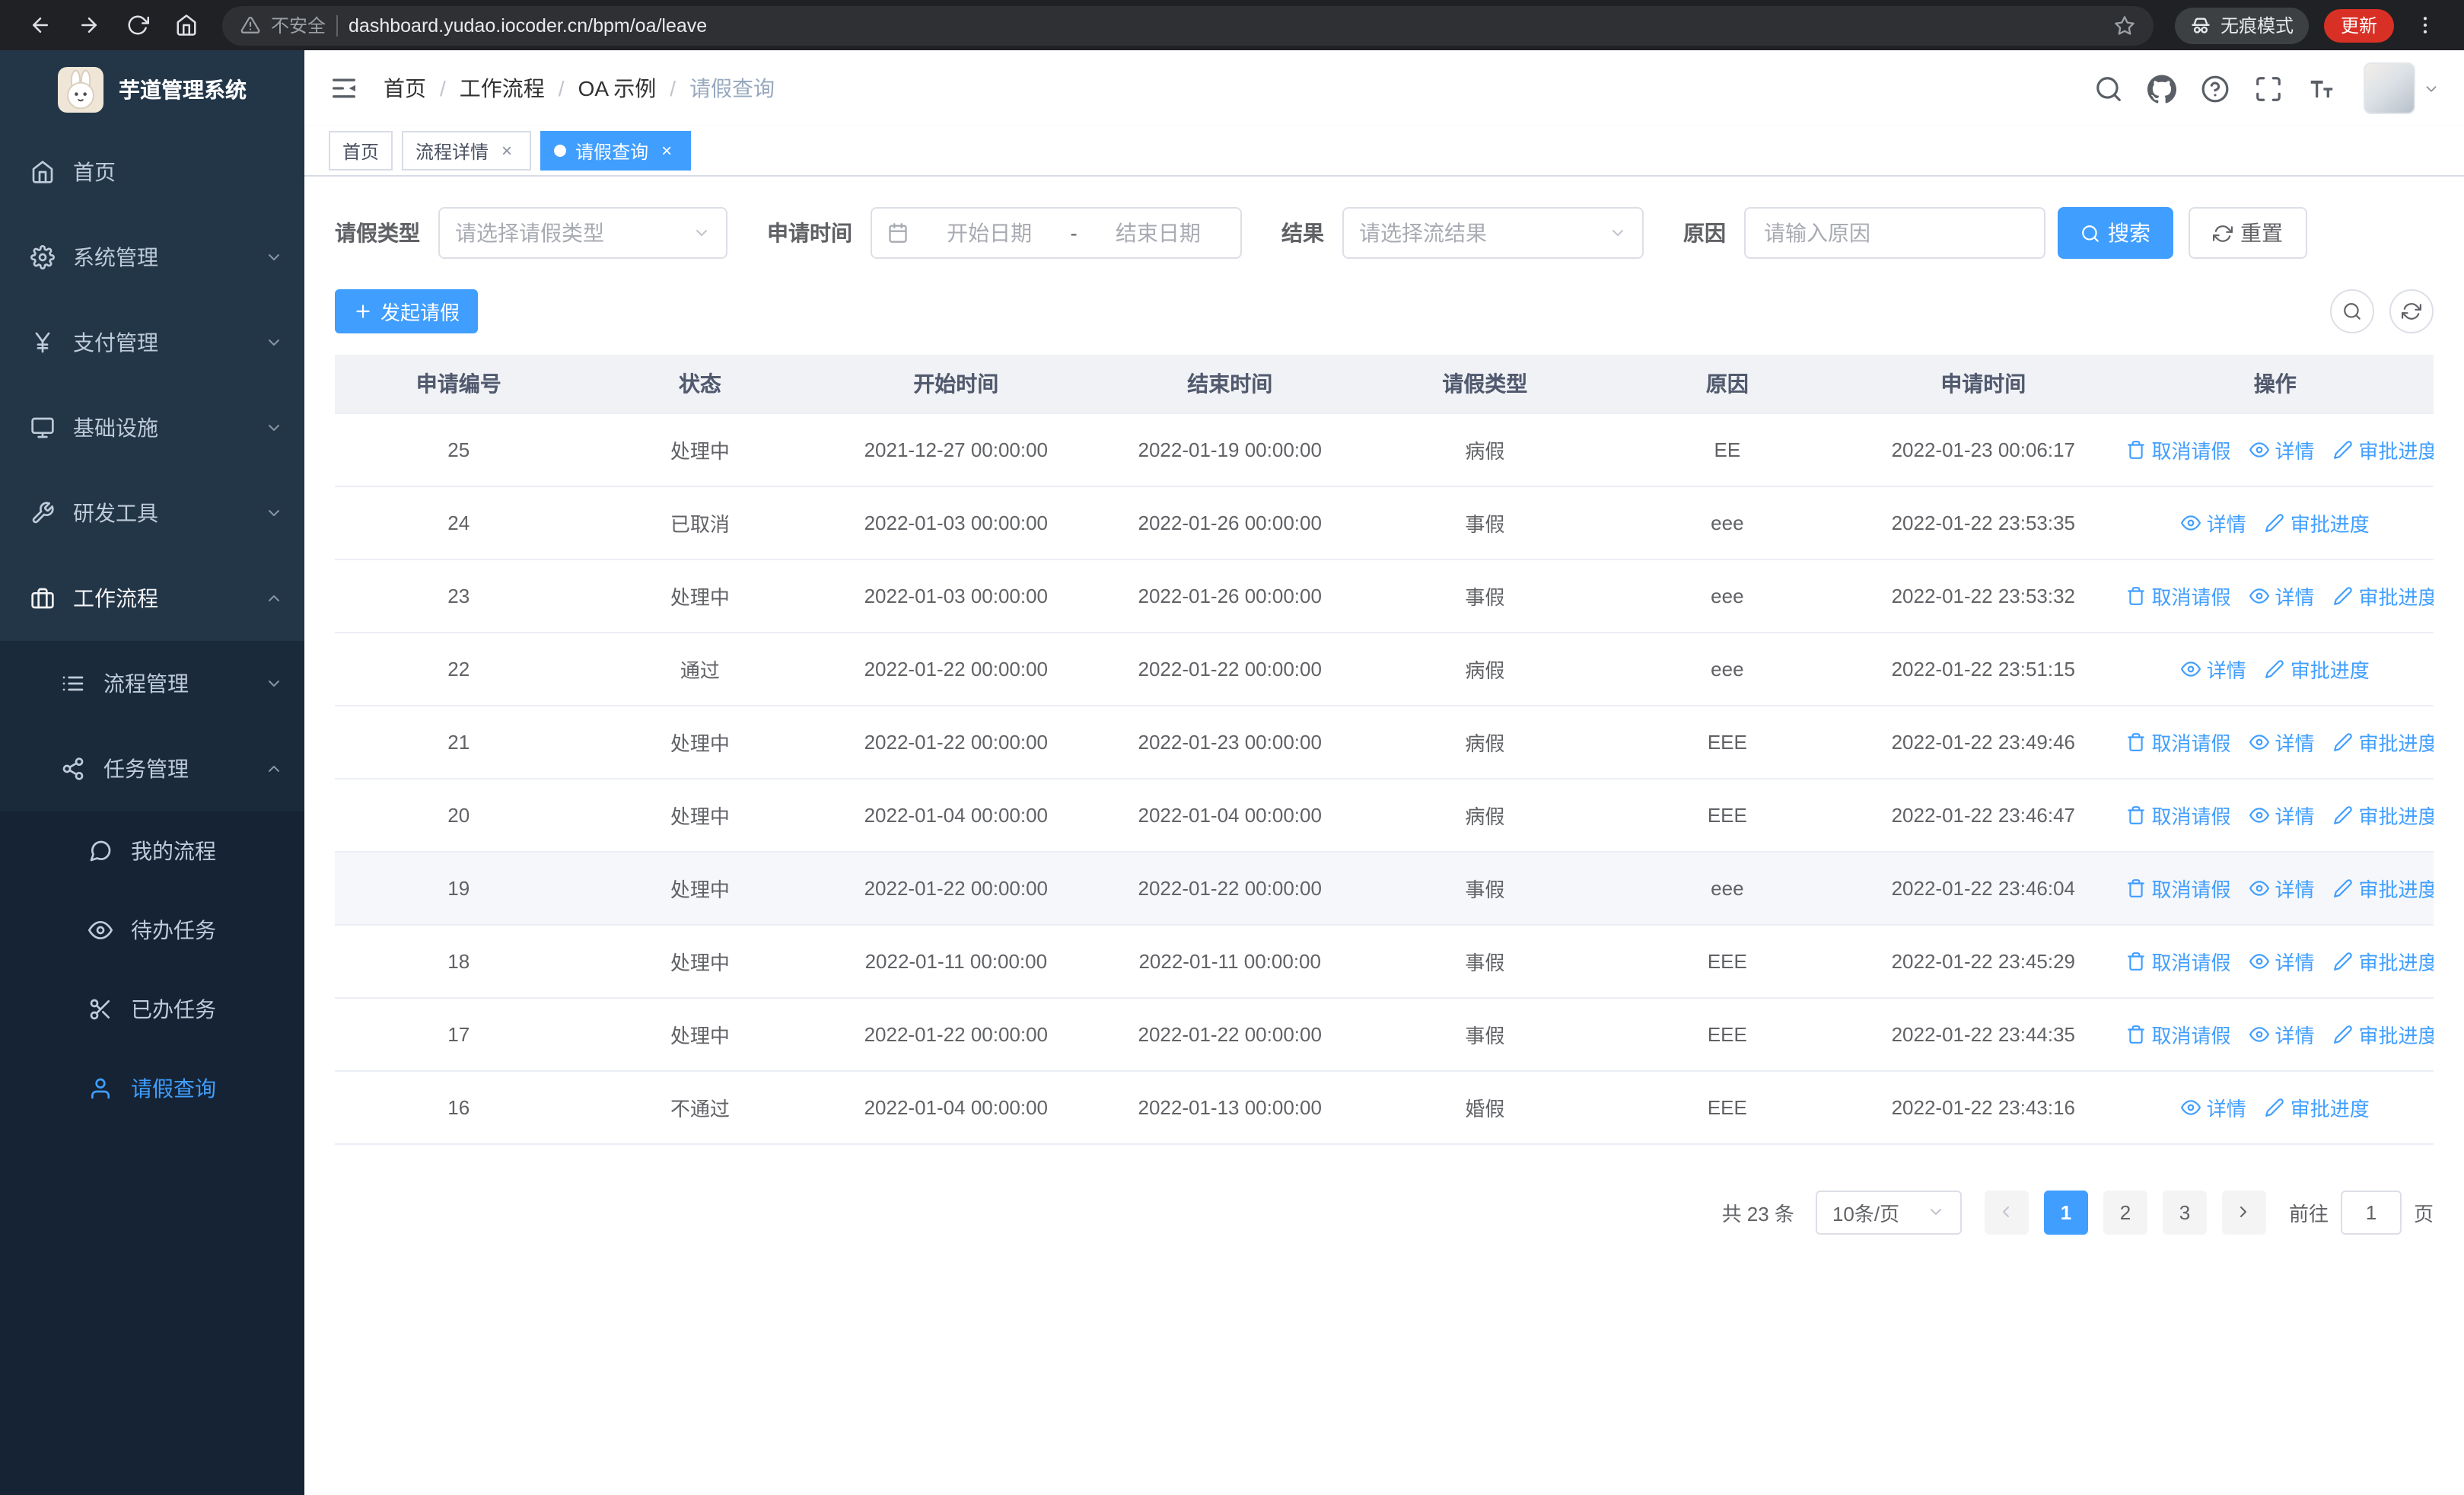 The height and width of the screenshot is (1495, 2464). What do you see at coordinates (1727, 522) in the screenshot?
I see `cell-reason: eee` at bounding box center [1727, 522].